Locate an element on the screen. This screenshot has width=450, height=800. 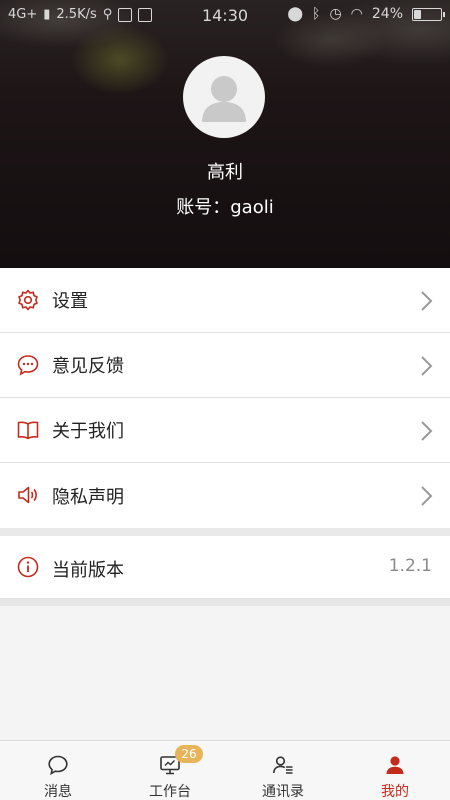
bottom-tab-bar: 消息 26 工作台 通讯录 我的 is located at coordinates (225, 770).